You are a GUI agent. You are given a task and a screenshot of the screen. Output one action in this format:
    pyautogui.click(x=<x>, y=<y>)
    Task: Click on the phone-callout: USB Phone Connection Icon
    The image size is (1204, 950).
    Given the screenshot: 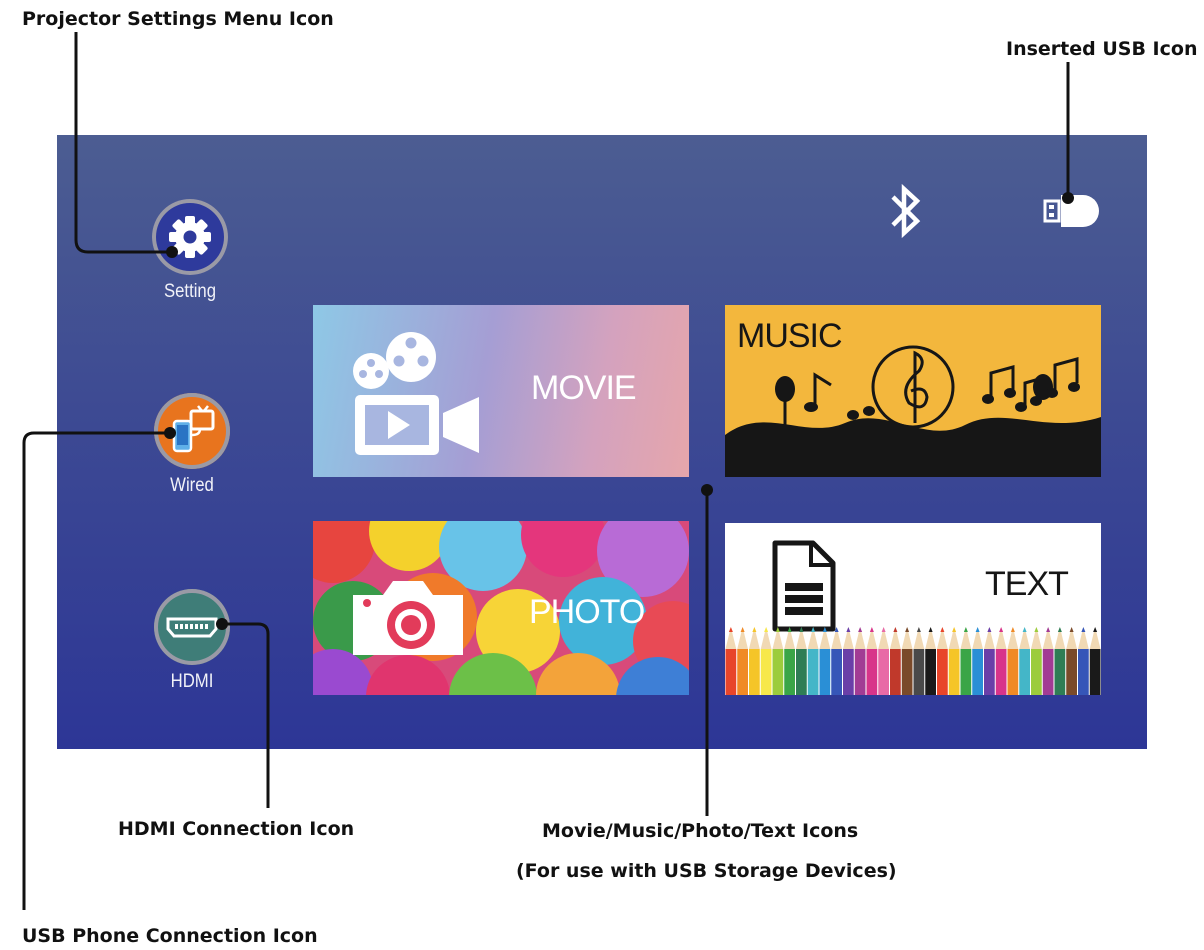 What is the action you would take?
    pyautogui.click(x=170, y=936)
    